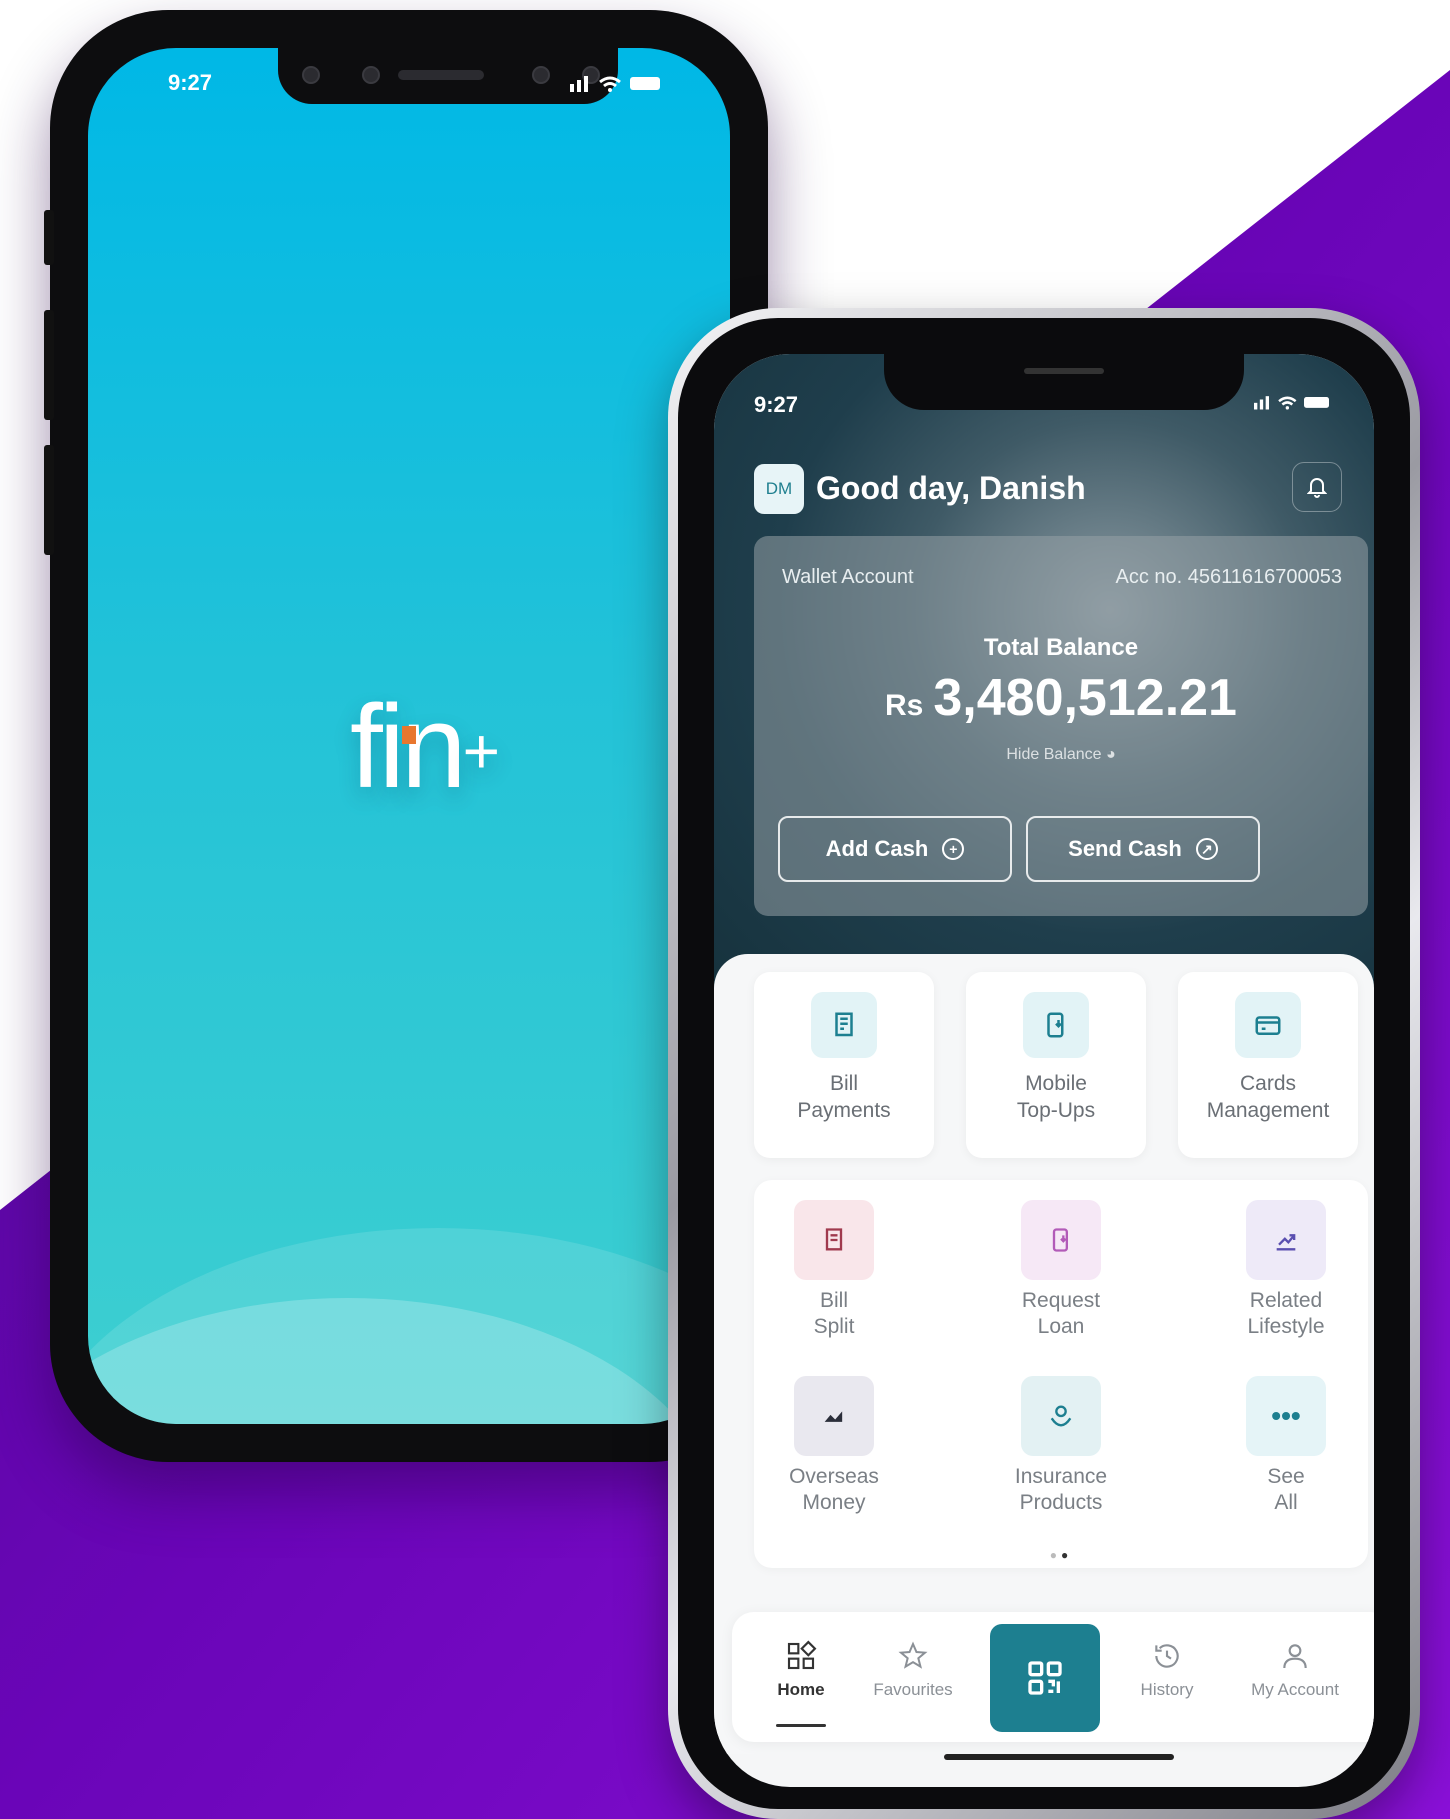 The height and width of the screenshot is (1819, 1450). I want to click on hide-balance-toggle: Hide Balance ◕, so click(1061, 755).